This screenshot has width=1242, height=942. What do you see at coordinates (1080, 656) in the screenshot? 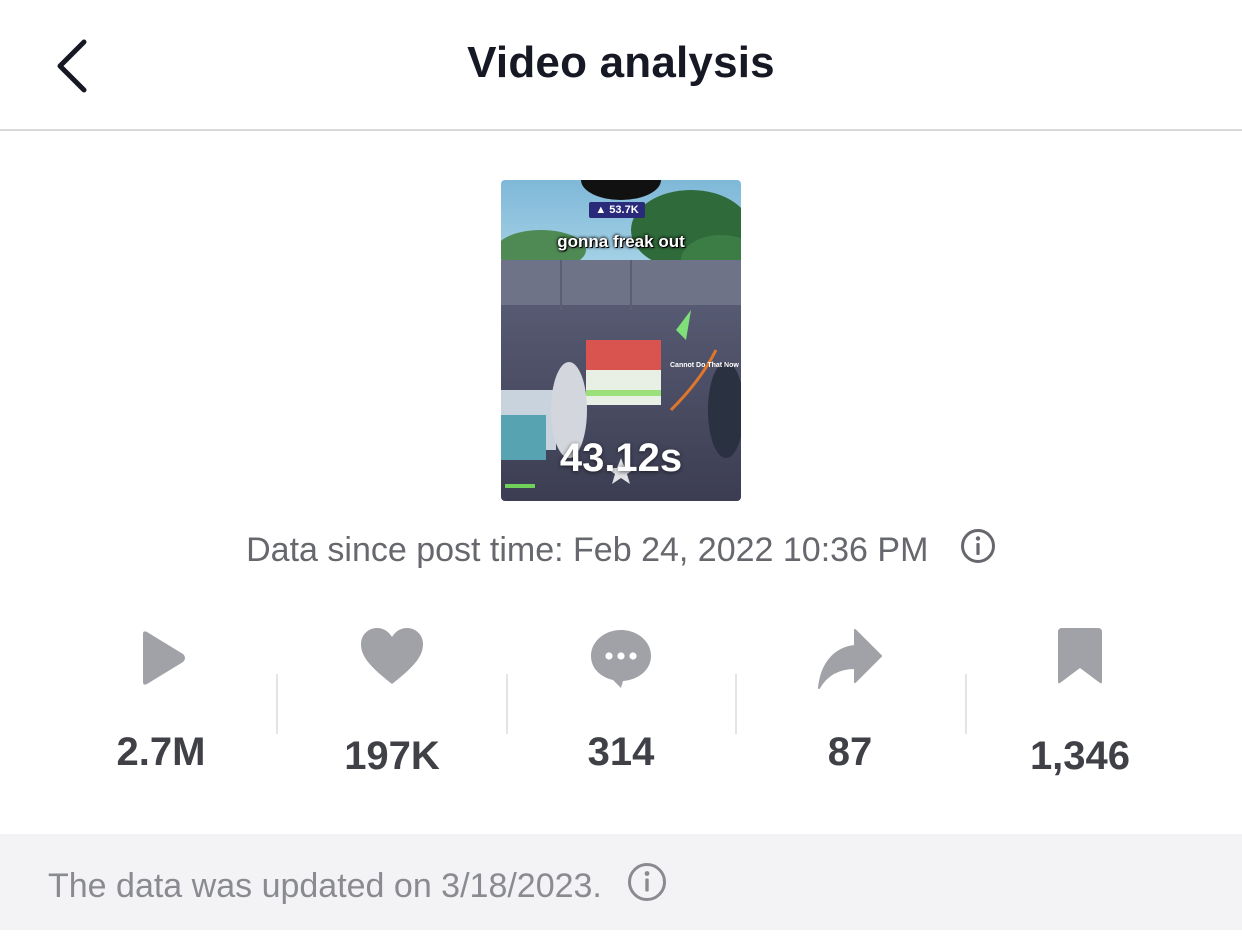
I see `bookmark-icon` at bounding box center [1080, 656].